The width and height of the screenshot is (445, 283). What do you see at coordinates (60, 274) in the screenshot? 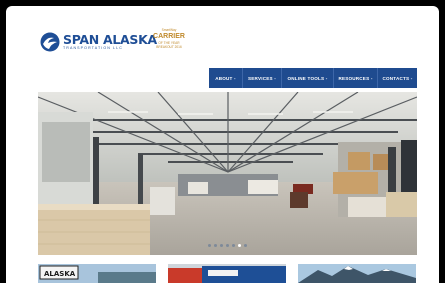
I see `thumbnail-sign-text: ALASKA` at bounding box center [60, 274].